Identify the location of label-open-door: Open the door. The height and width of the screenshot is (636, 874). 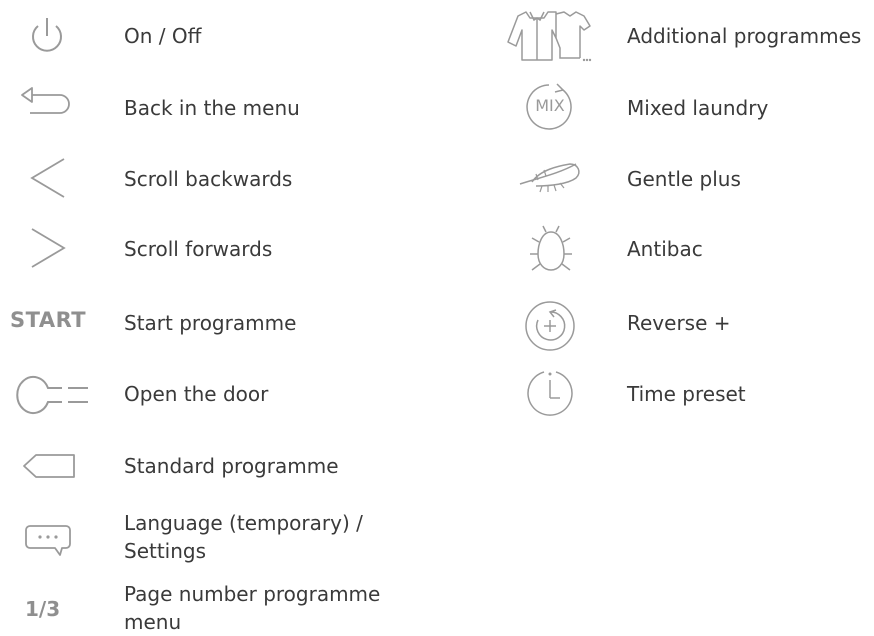
(196, 394).